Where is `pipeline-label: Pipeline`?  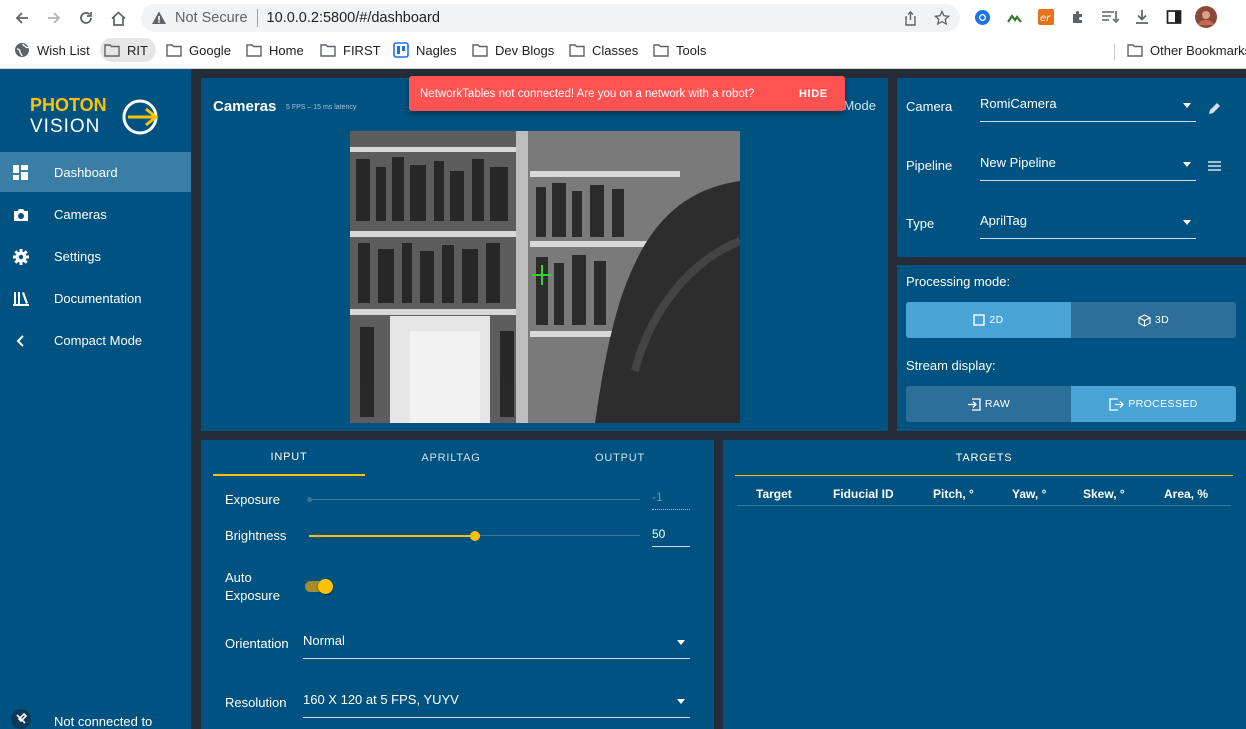
pipeline-label: Pipeline is located at coordinates (929, 165).